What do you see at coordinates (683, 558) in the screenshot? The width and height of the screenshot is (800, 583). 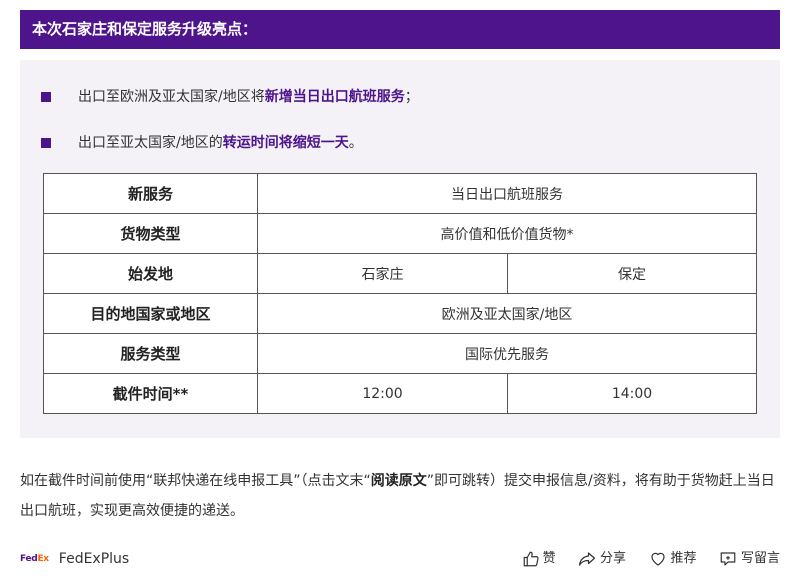 I see `recommend-label: 推荐` at bounding box center [683, 558].